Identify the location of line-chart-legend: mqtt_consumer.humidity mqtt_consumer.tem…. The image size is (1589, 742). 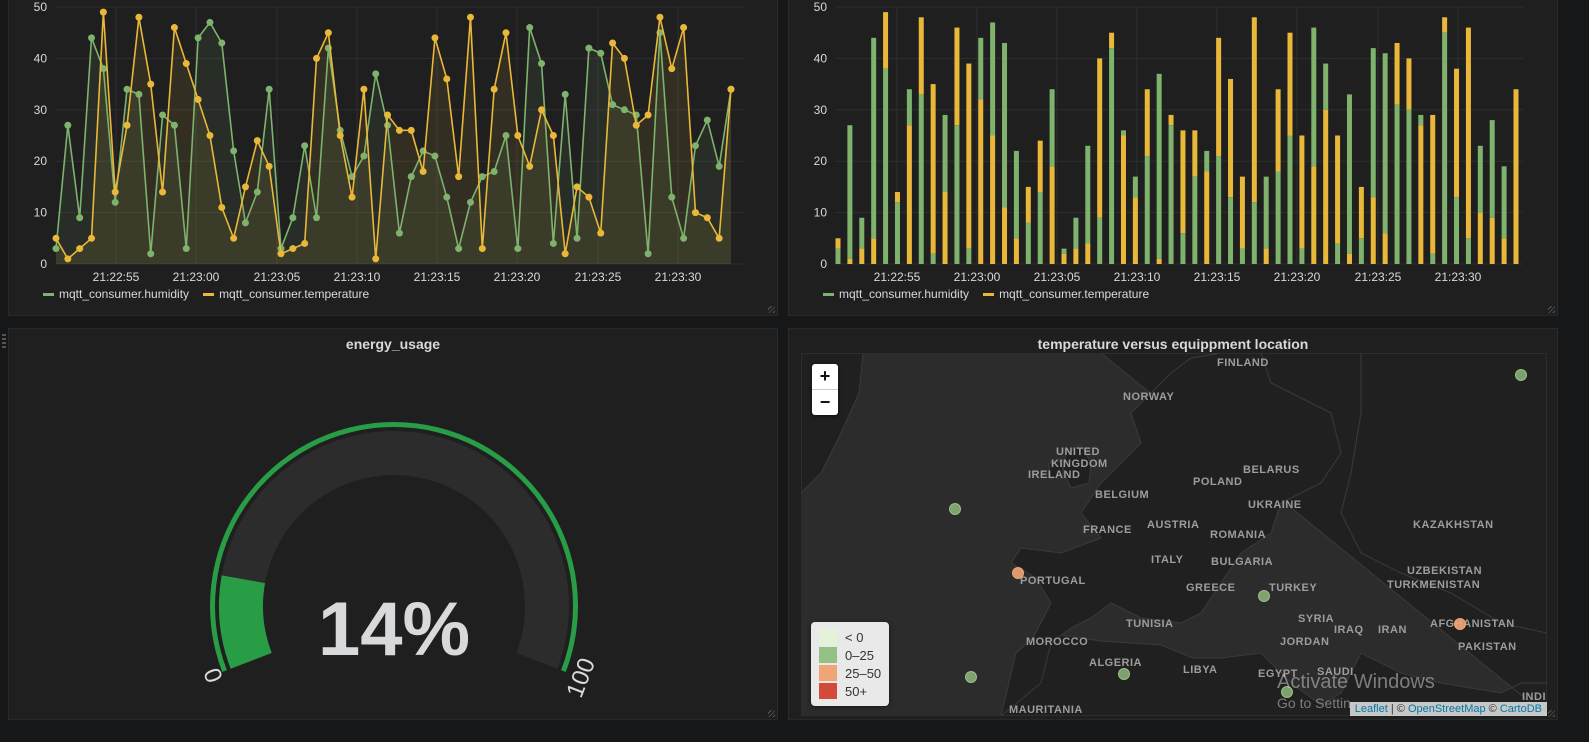
(206, 294).